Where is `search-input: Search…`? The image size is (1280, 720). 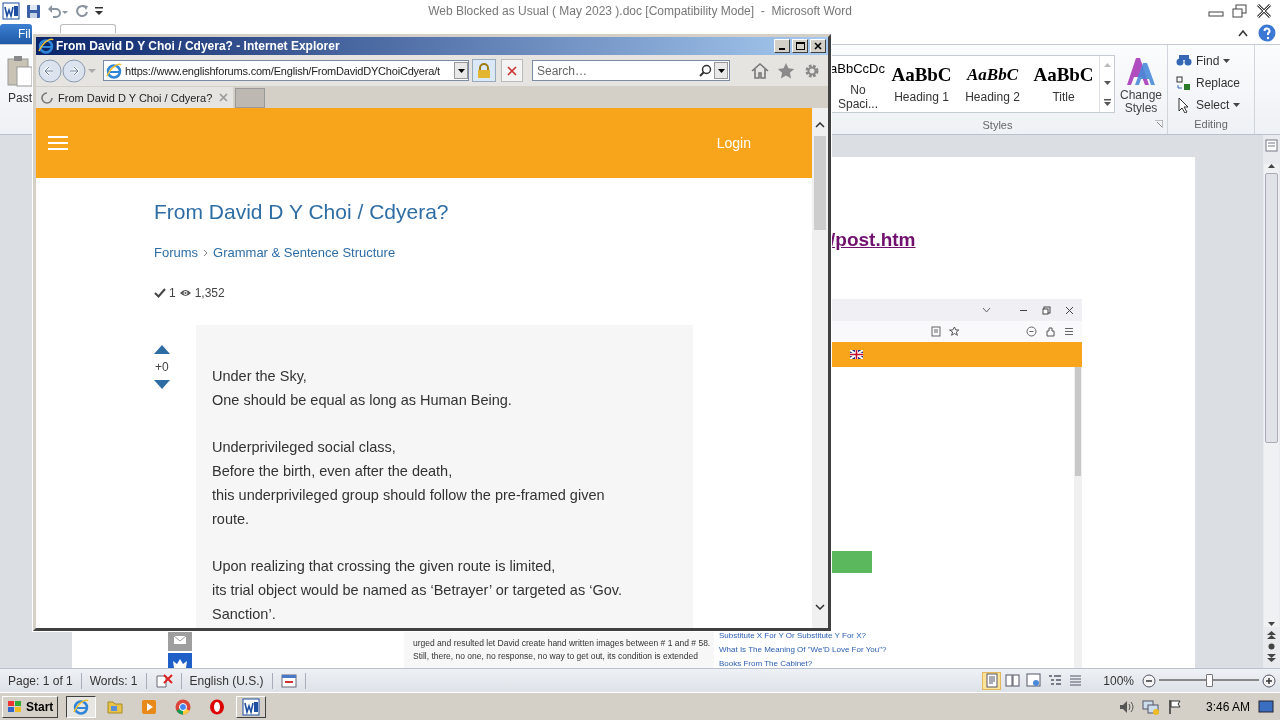
search-input: Search… is located at coordinates (617, 70).